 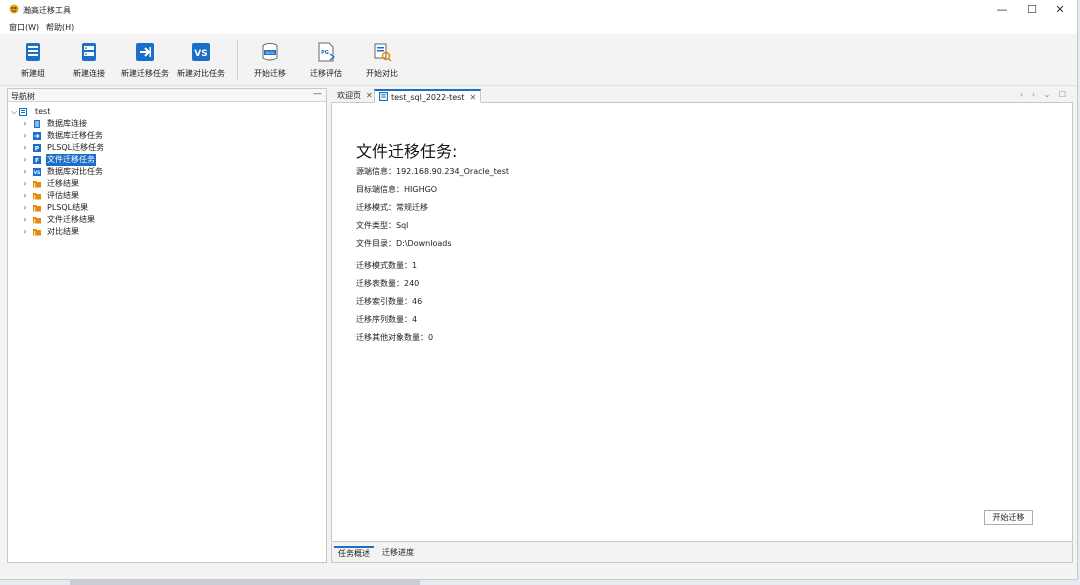 I want to click on compare-task-icon: VS, so click(x=37, y=172).